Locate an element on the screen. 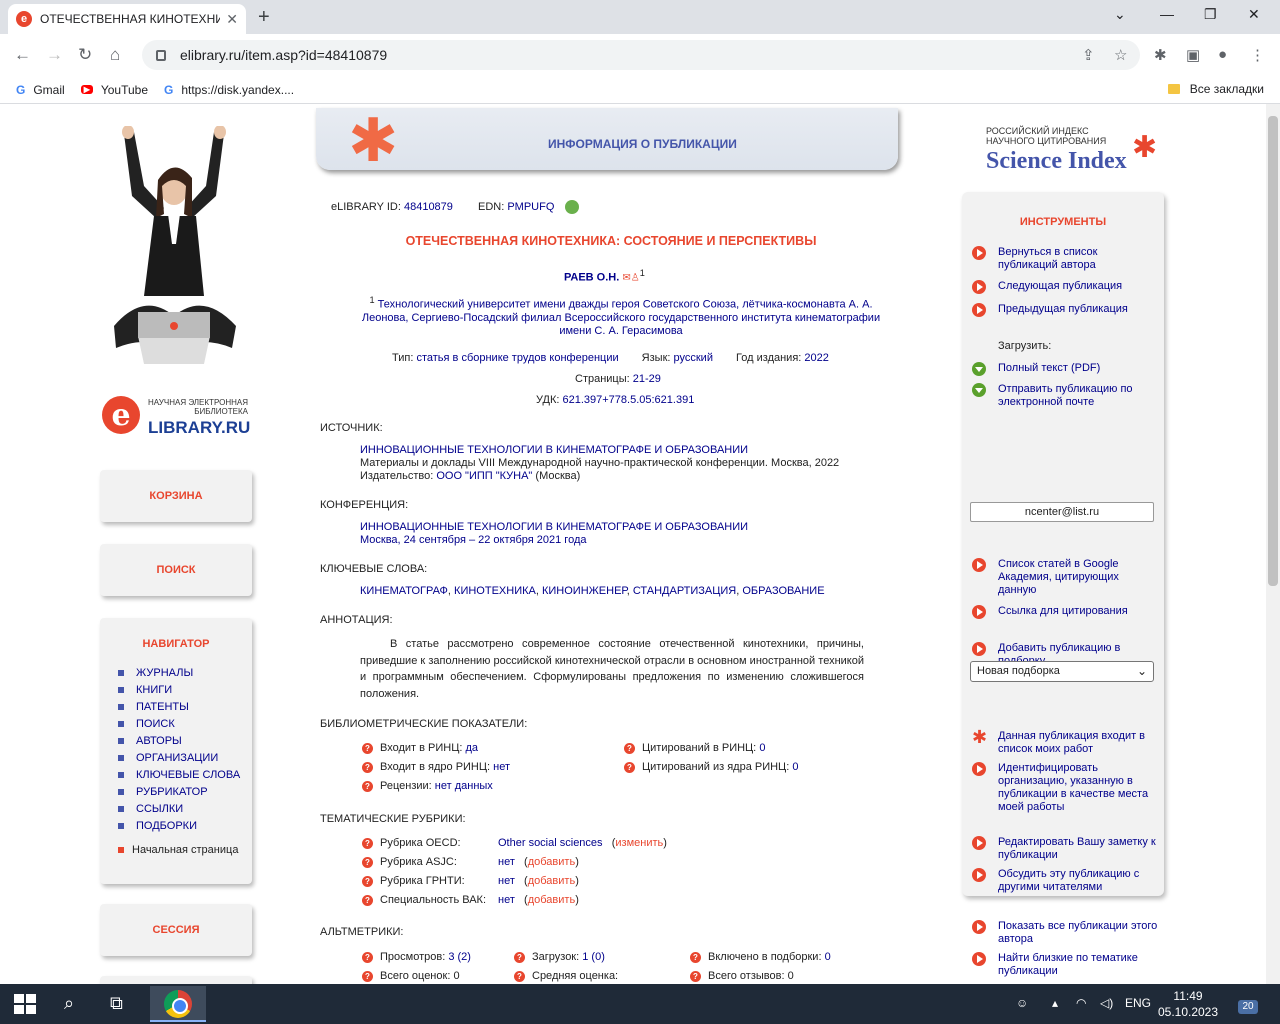 Image resolution: width=1280 pixels, height=1024 pixels. search-button: ПОИСК is located at coordinates (176, 570).